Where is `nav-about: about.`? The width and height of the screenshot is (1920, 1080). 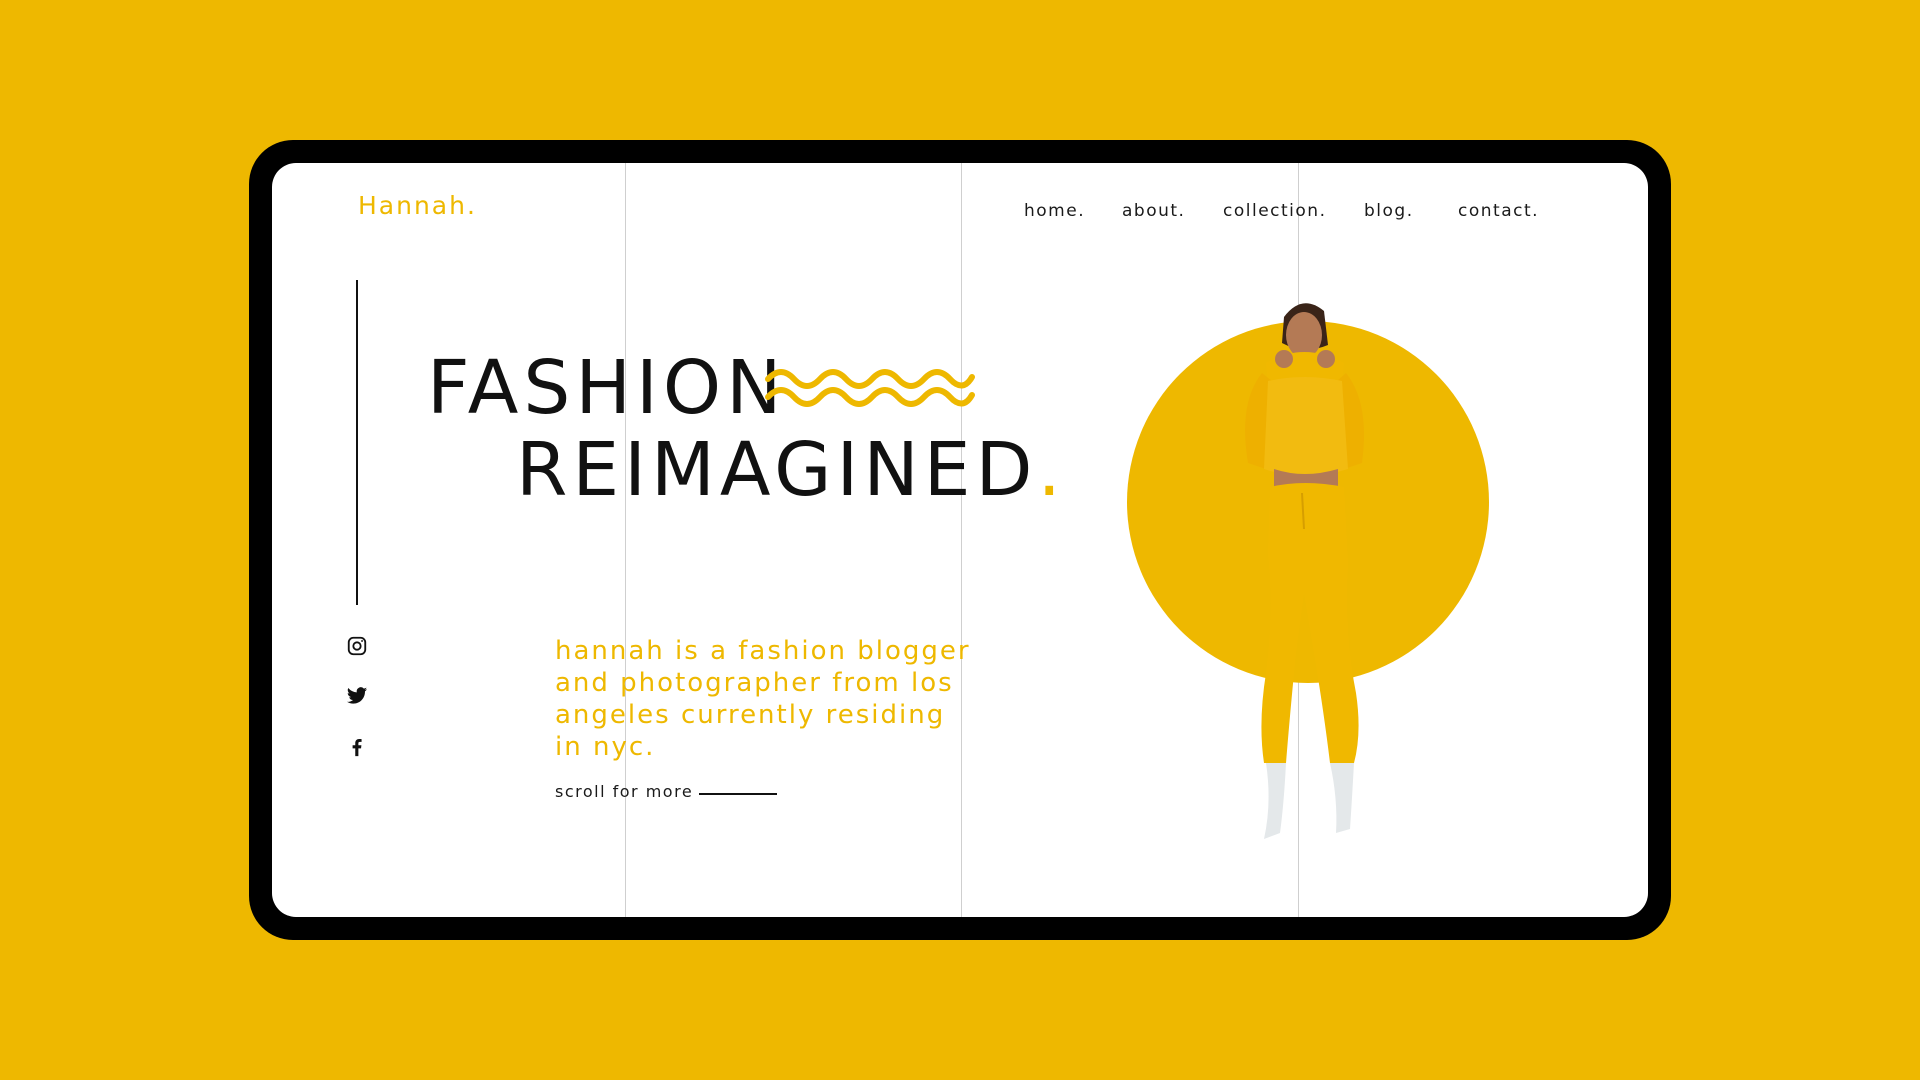 nav-about: about. is located at coordinates (1153, 211).